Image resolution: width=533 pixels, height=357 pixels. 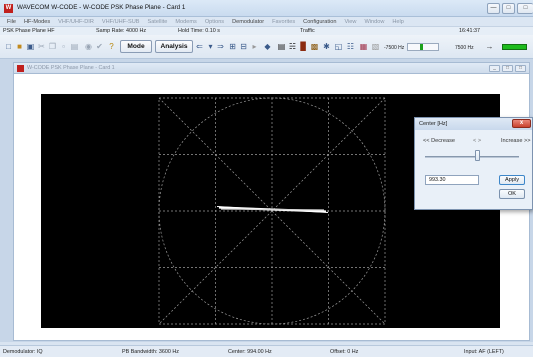 I want to click on menu-item-vhf-uhf-sub: VHF/UHF-SUB, so click(x=121, y=22).